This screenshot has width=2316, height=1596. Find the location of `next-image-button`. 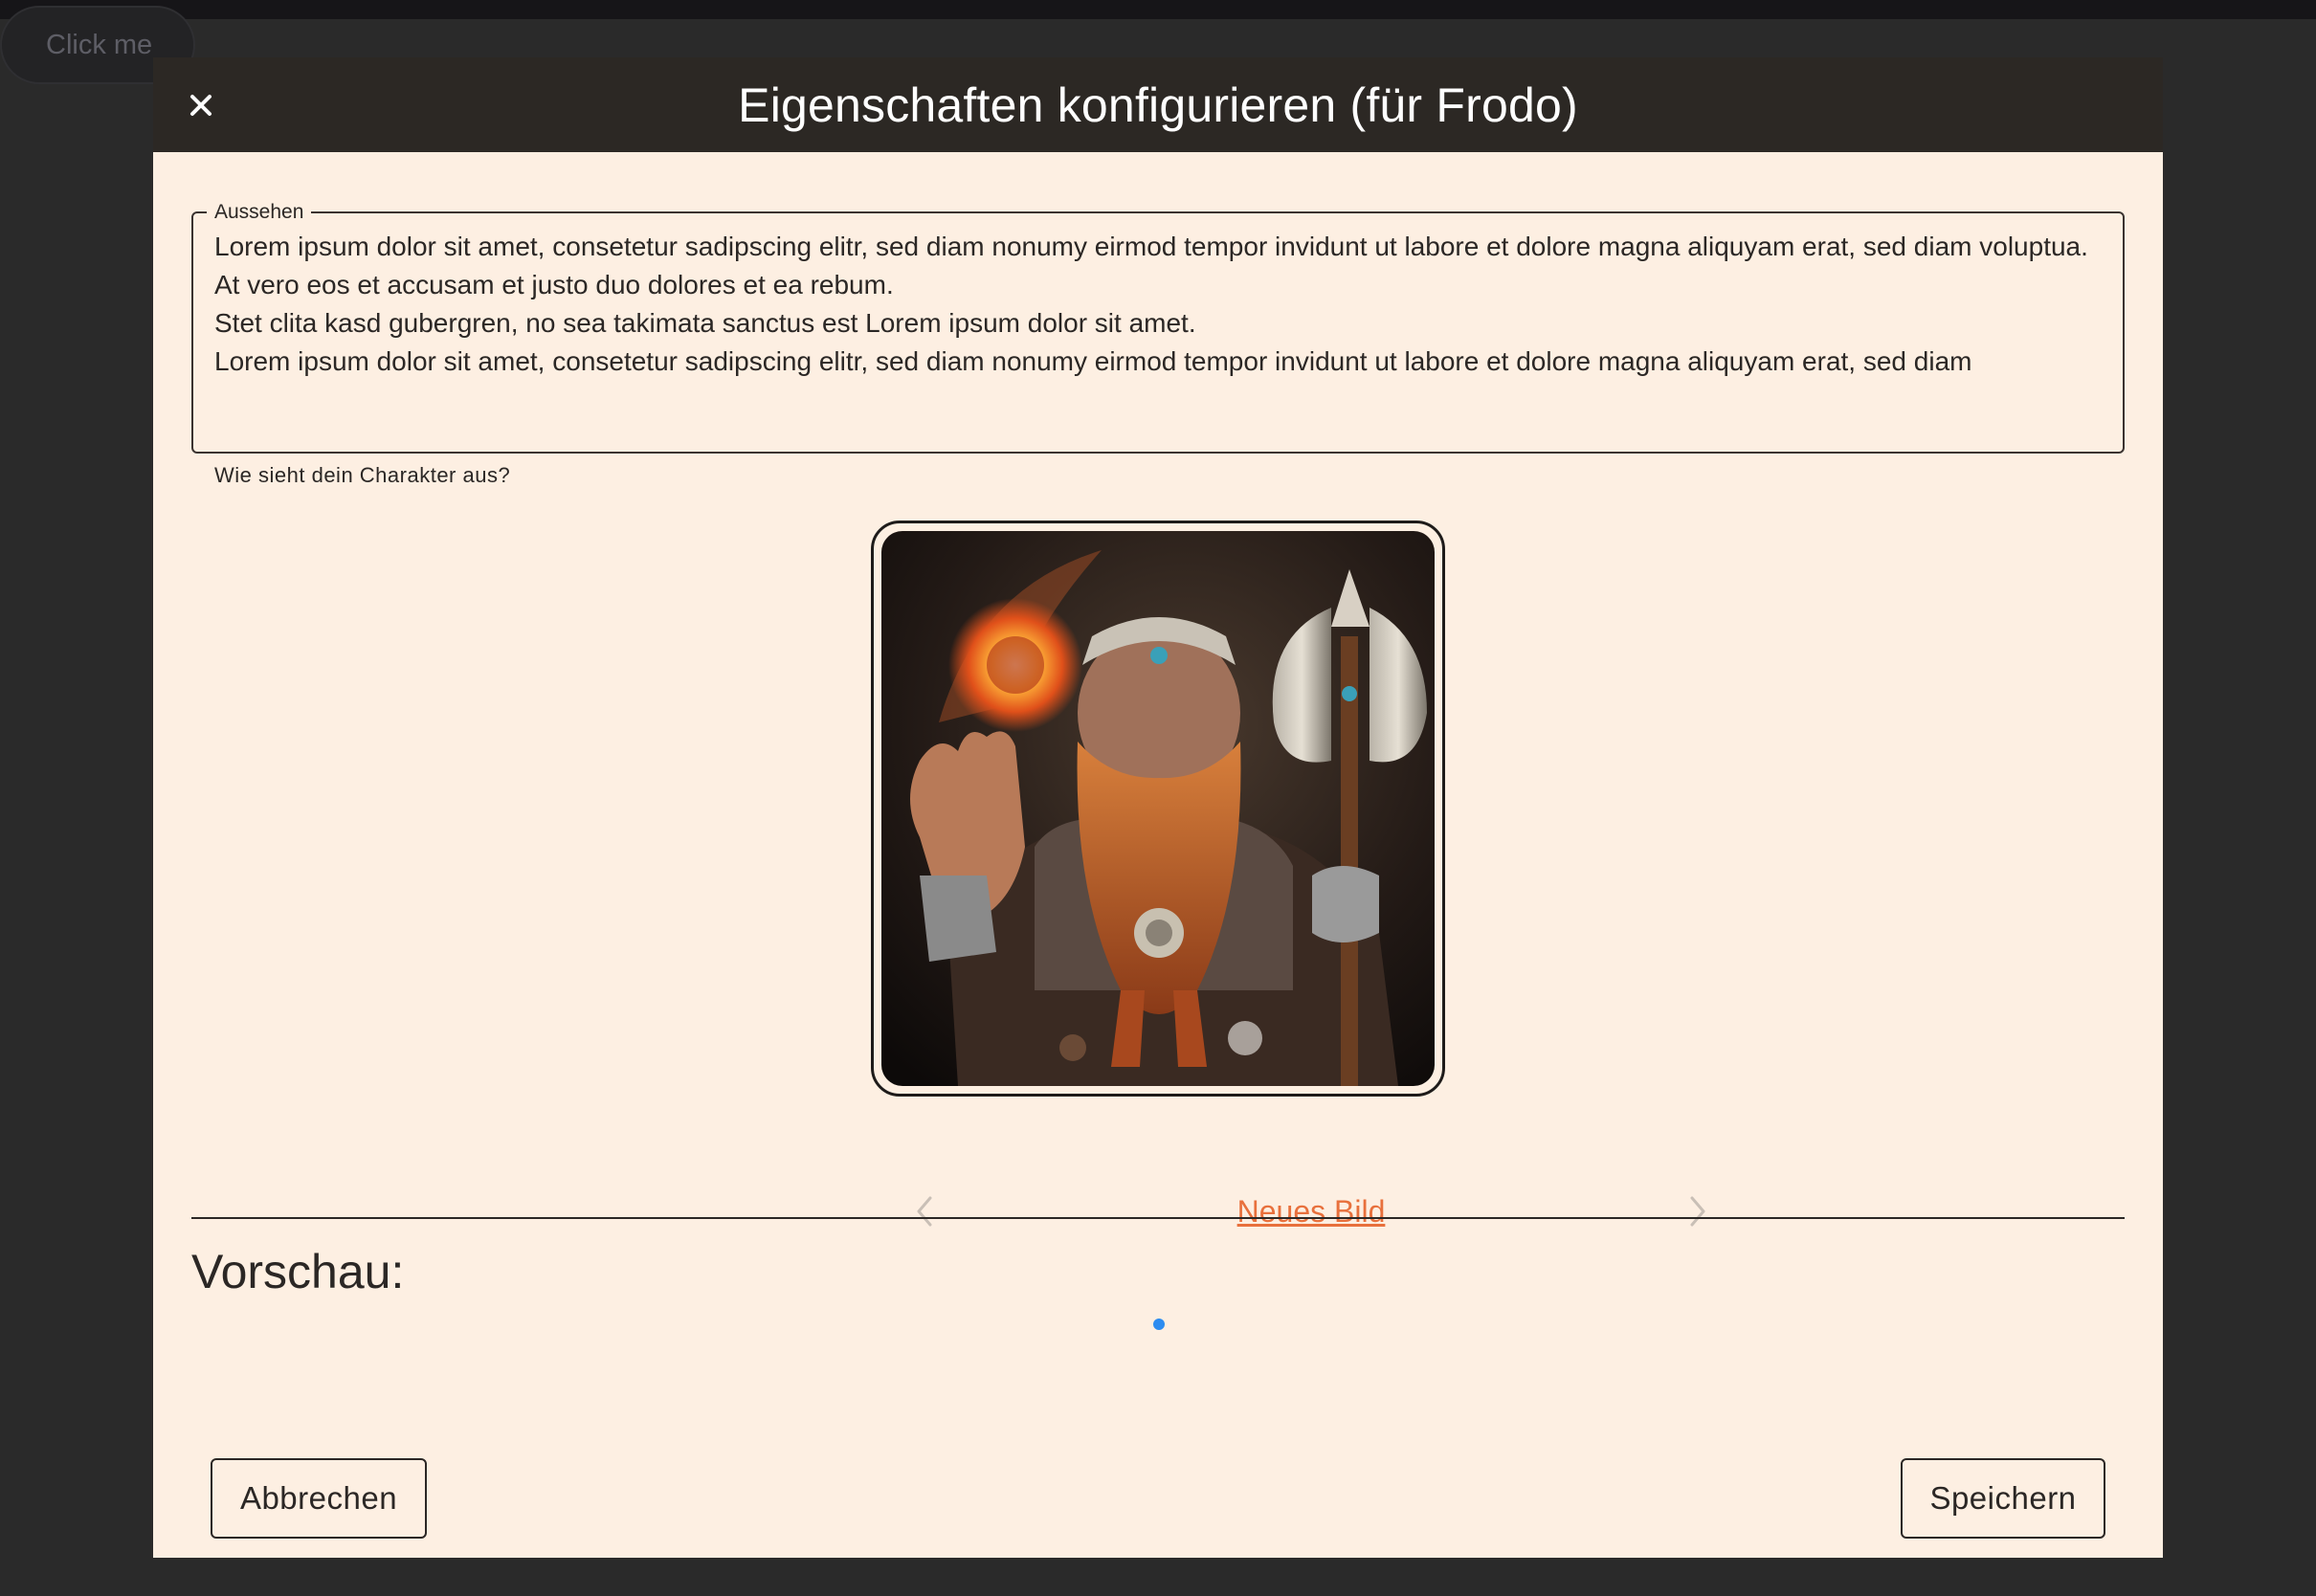

next-image-button is located at coordinates (1698, 1211).